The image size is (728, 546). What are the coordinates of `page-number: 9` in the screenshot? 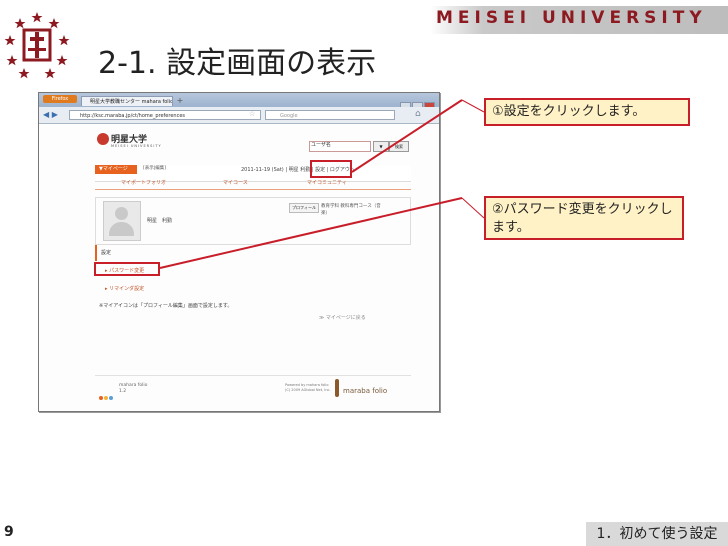 It's located at (9, 532).